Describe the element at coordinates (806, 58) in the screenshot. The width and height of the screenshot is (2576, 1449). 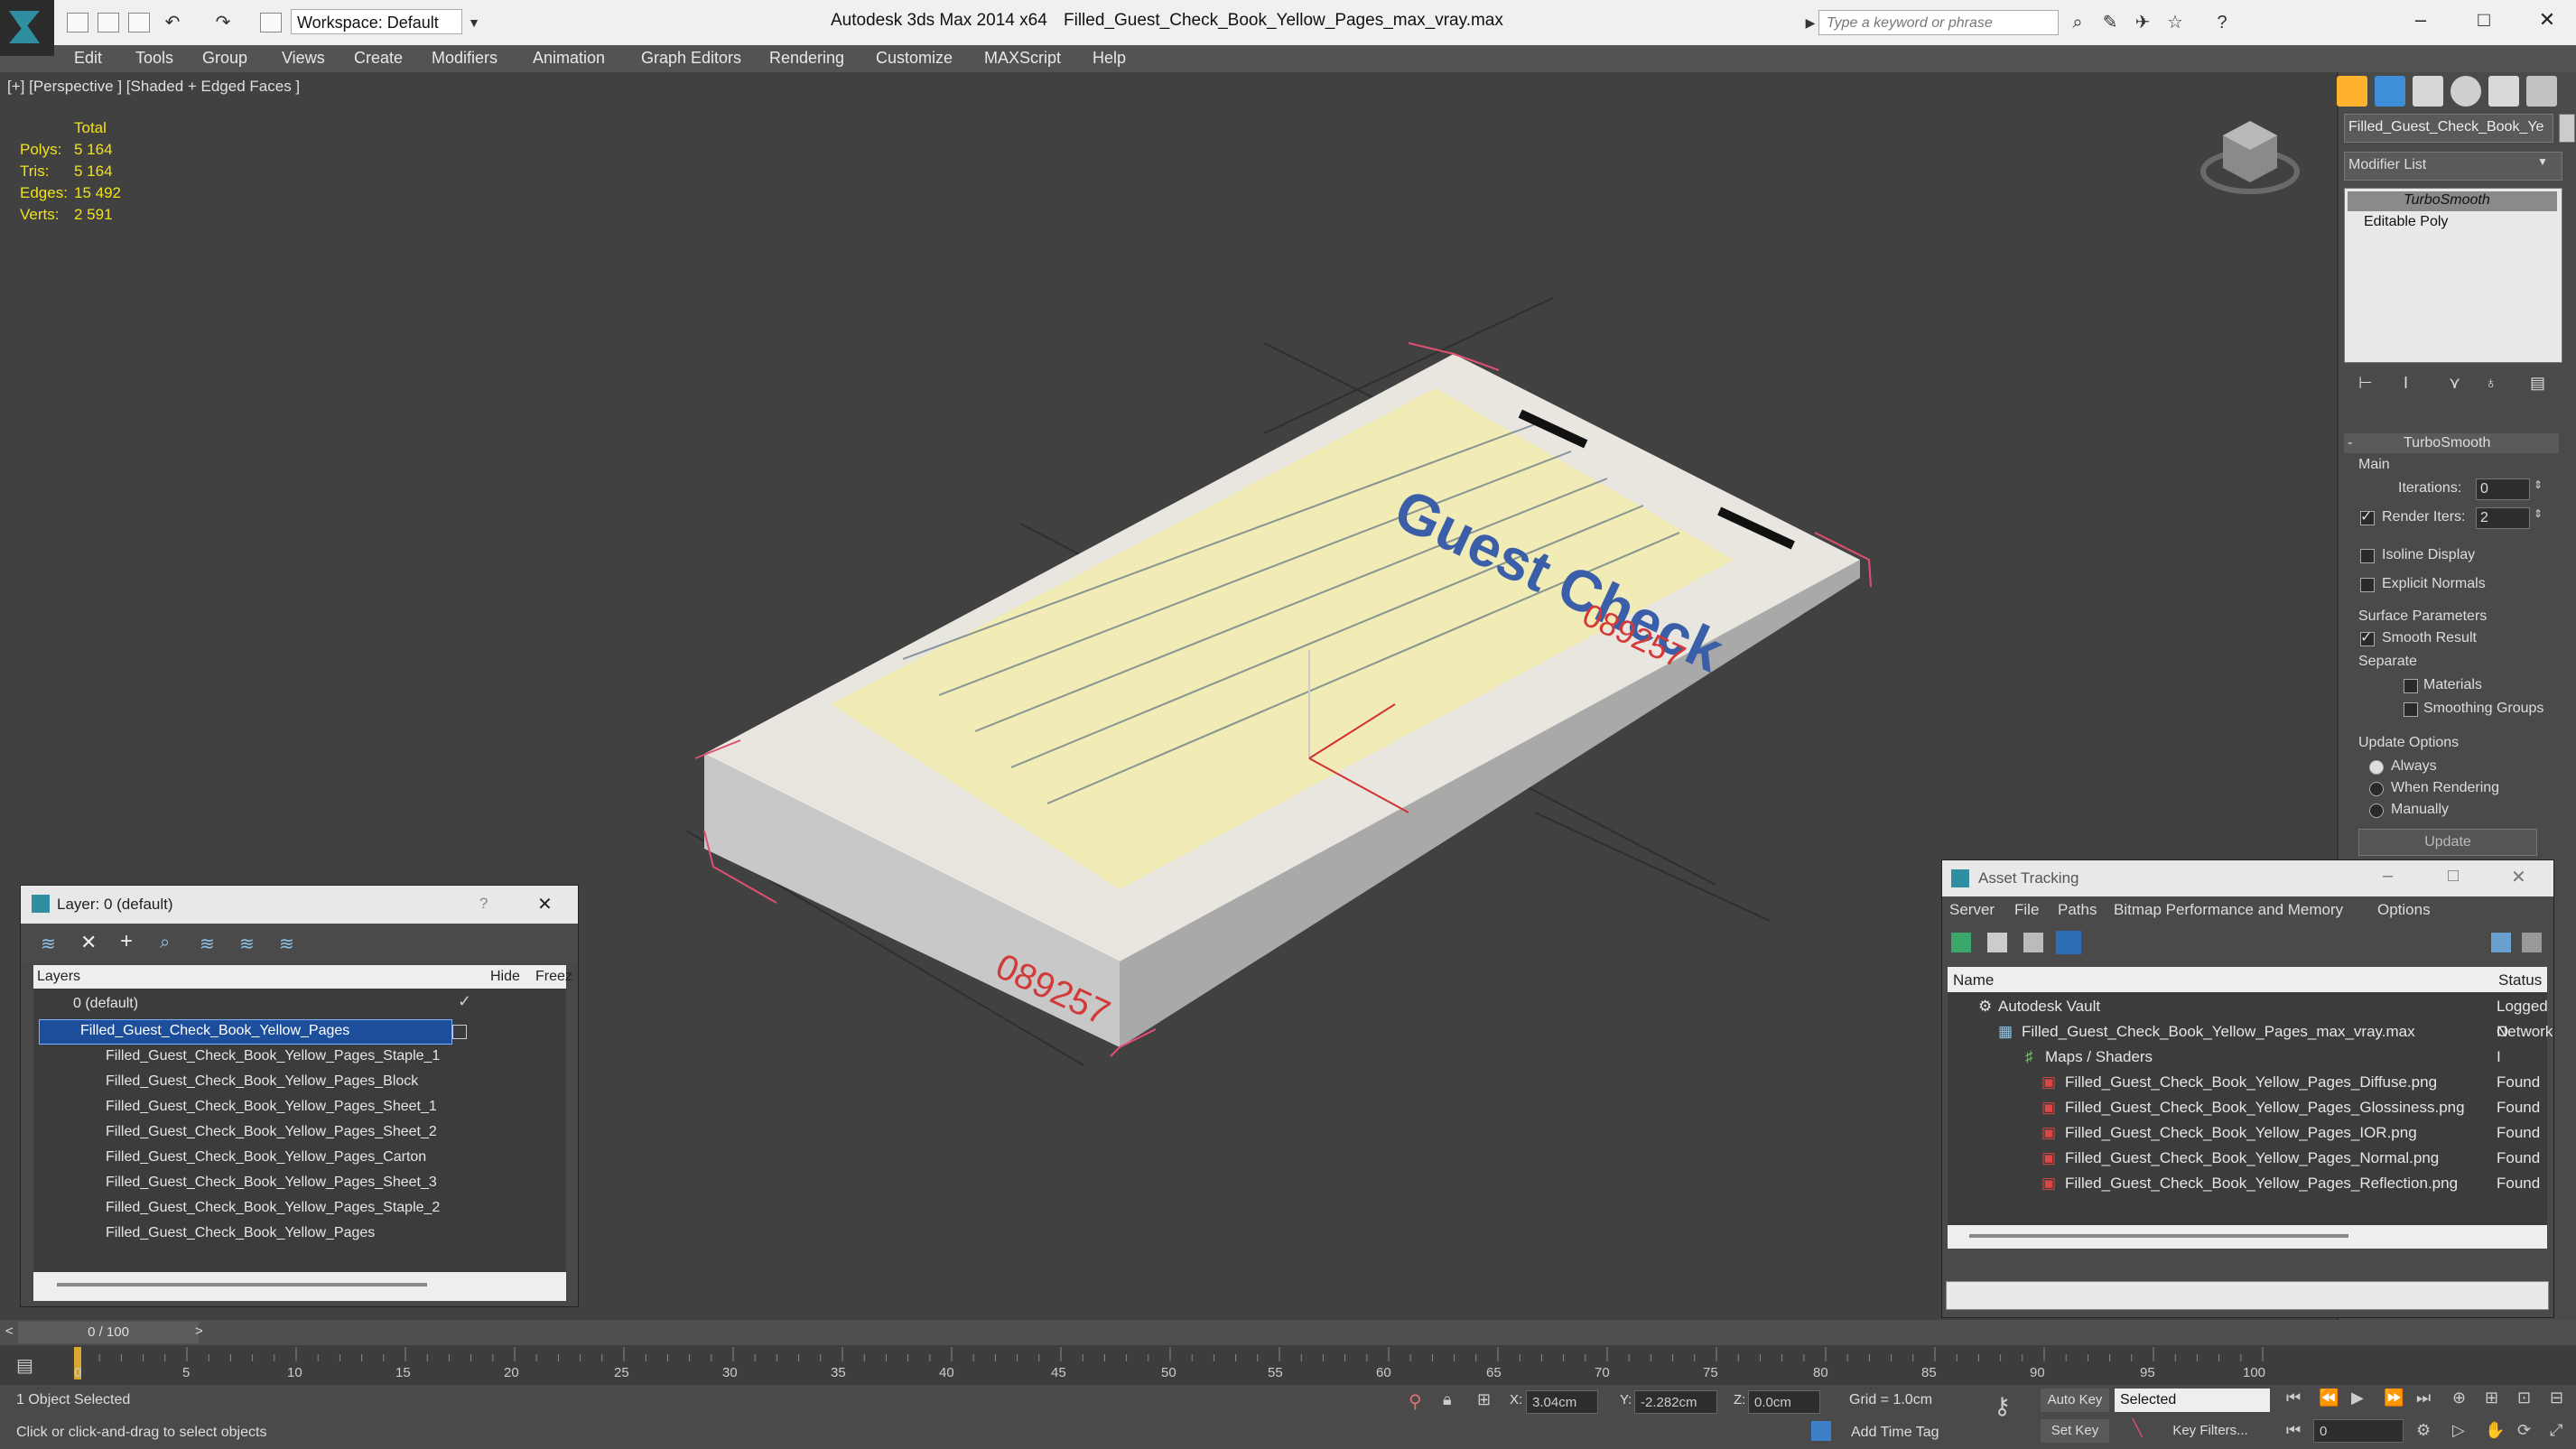
I see `menu-rendering: Rendering` at that location.